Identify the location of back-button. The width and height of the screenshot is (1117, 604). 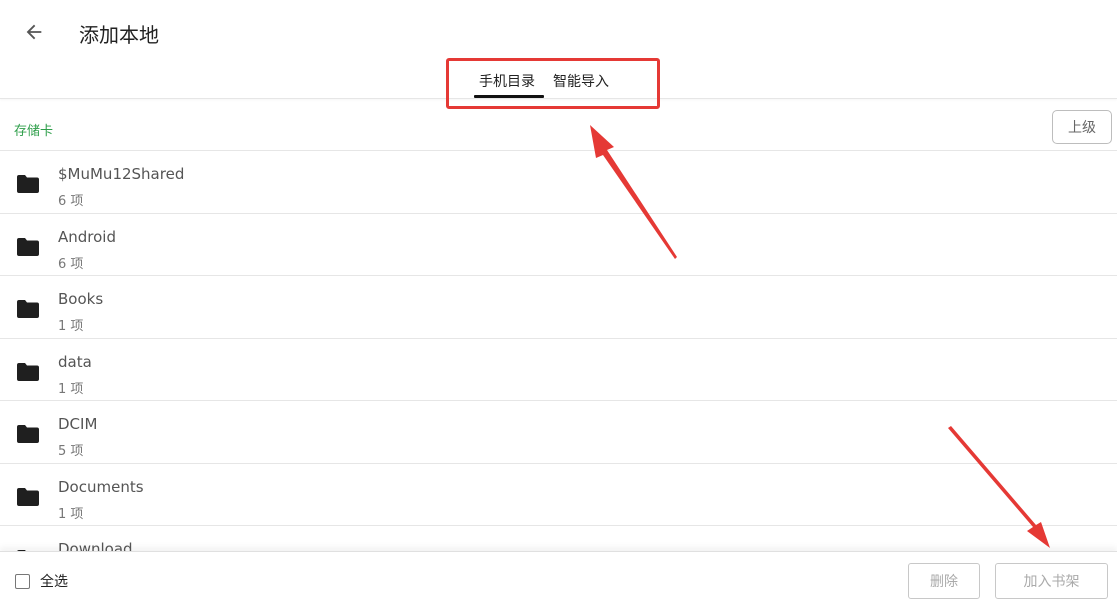
(34, 32).